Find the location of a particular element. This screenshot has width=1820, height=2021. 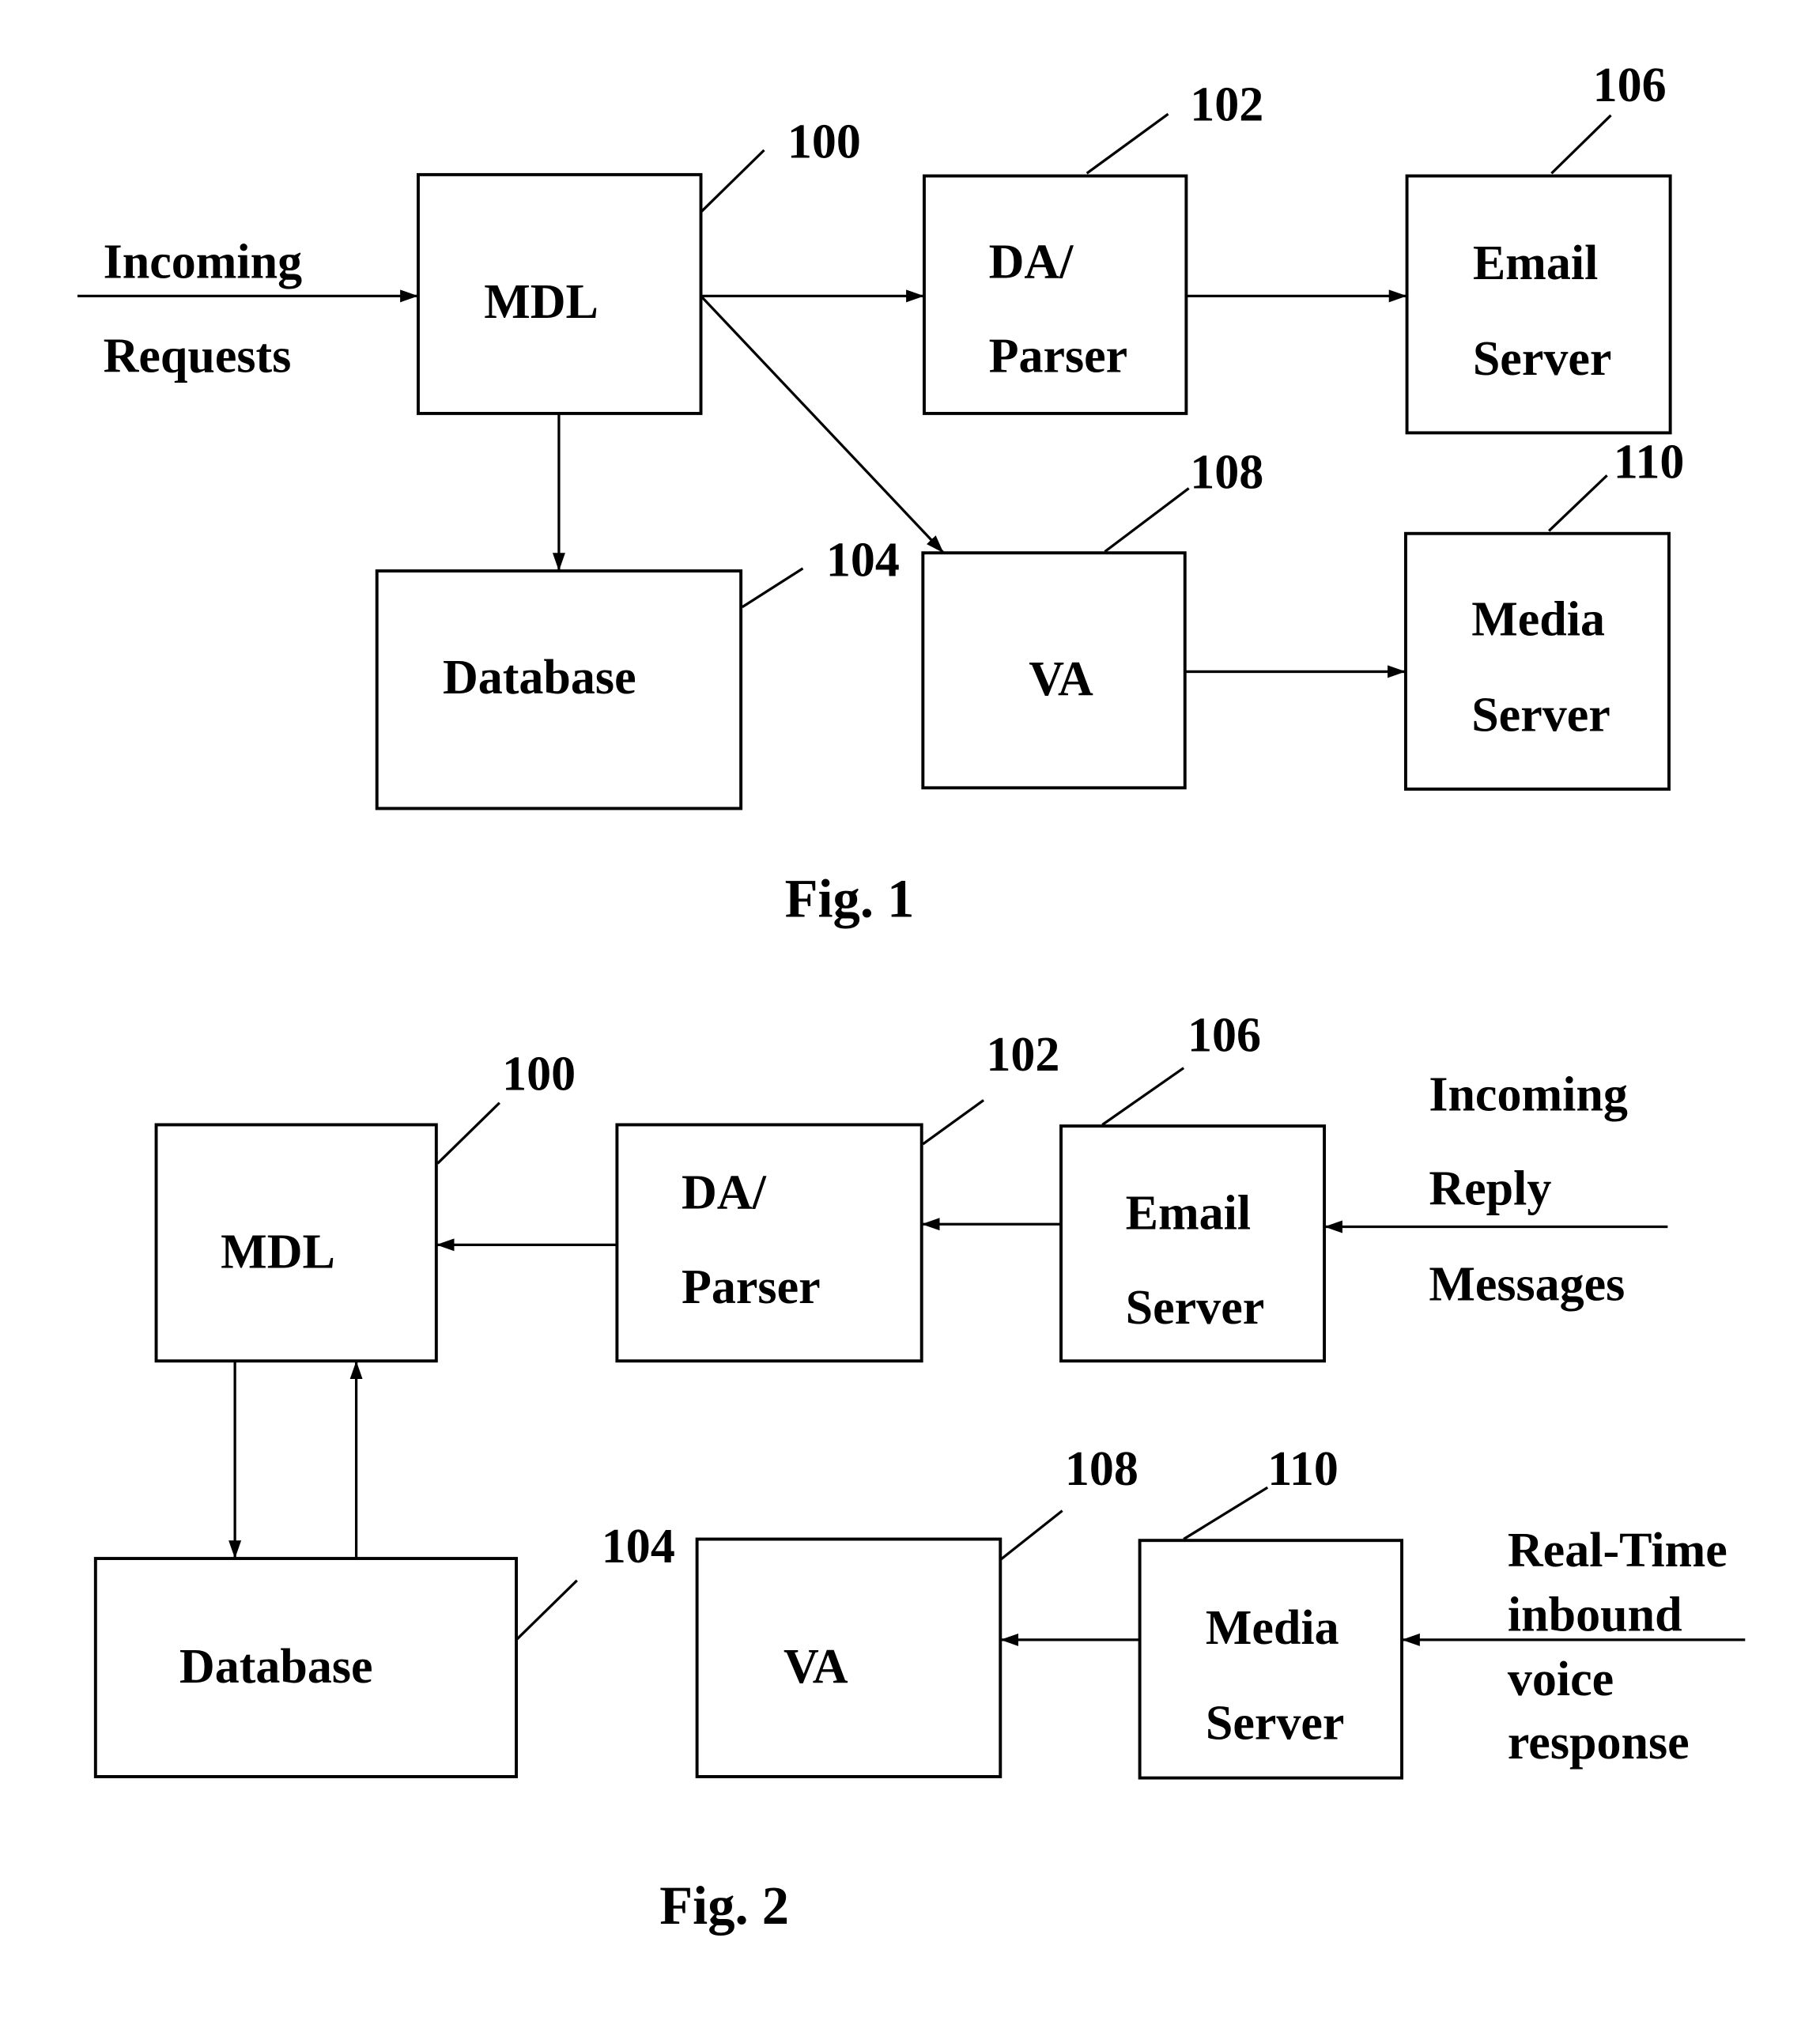

fig2-email-input-label-line2: Reply is located at coordinates (1490, 1189).